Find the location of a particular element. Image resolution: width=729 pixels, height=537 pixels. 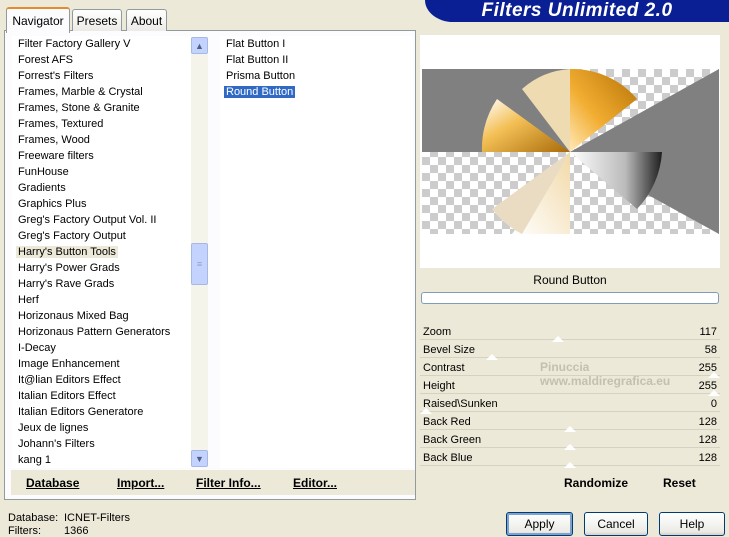

category-item: kang 1 is located at coordinates (101, 460).